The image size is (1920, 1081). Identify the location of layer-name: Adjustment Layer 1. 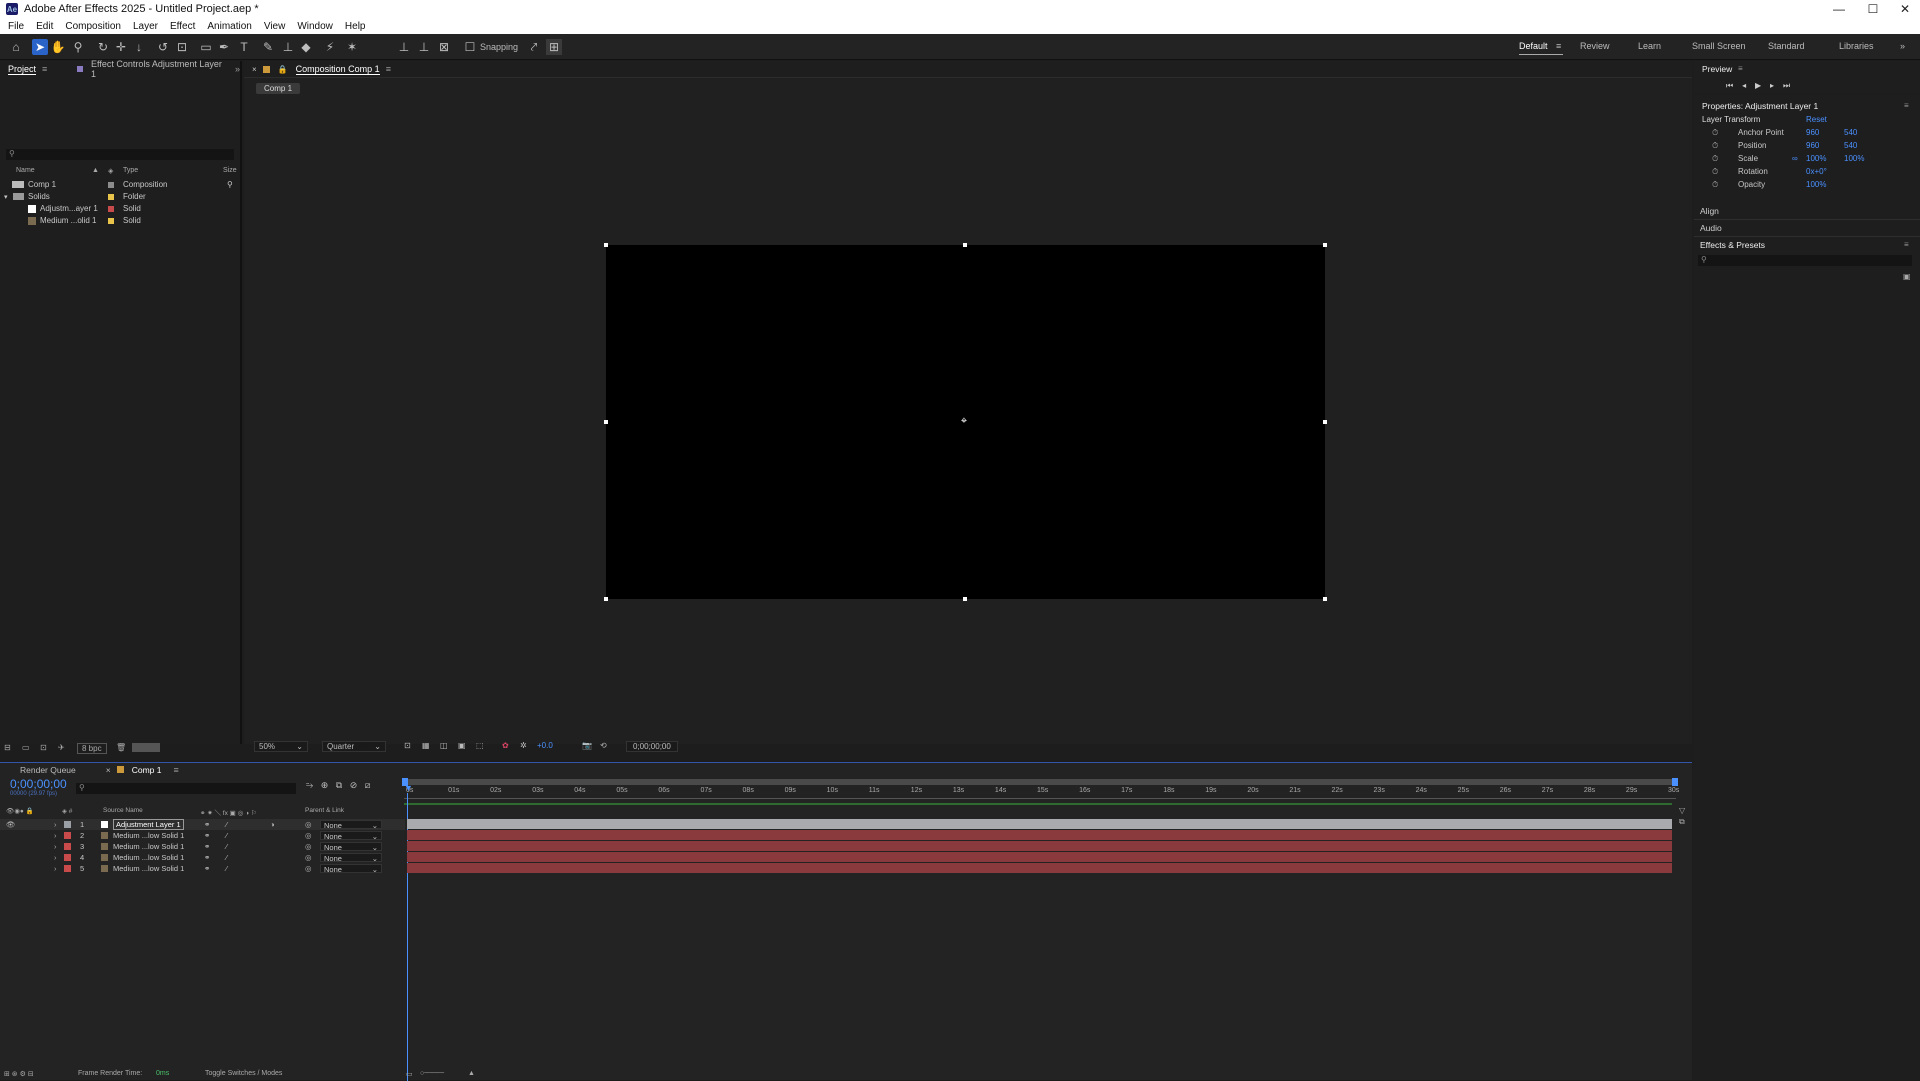
(148, 824).